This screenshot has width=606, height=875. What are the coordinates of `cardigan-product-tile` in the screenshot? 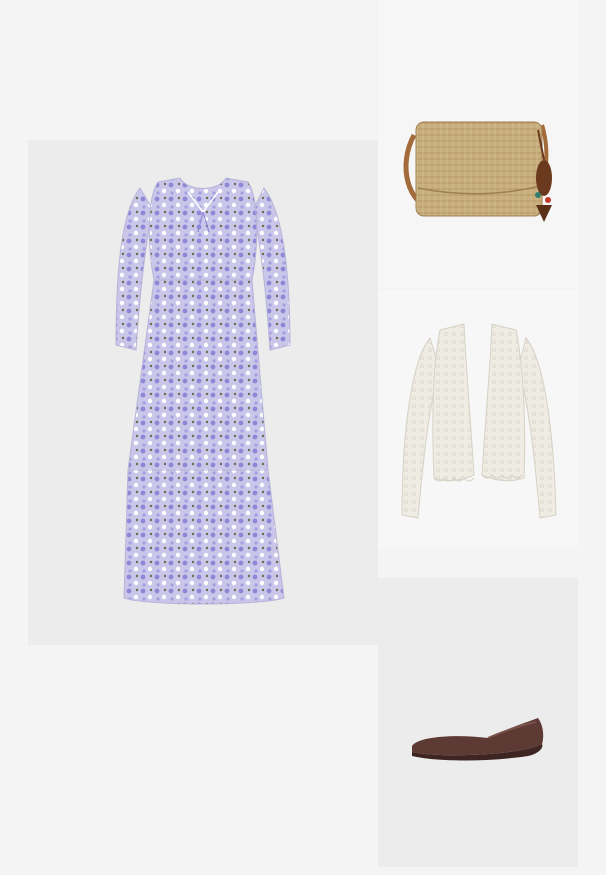 It's located at (478, 419).